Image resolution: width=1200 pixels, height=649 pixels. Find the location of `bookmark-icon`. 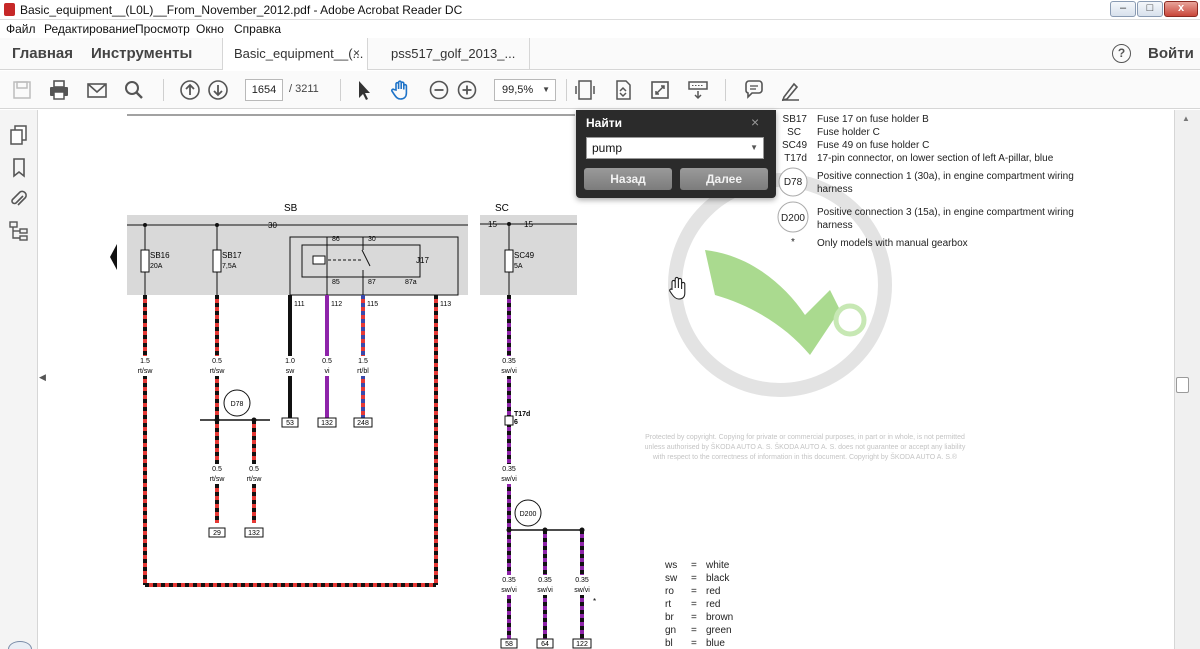

bookmark-icon is located at coordinates (19, 167).